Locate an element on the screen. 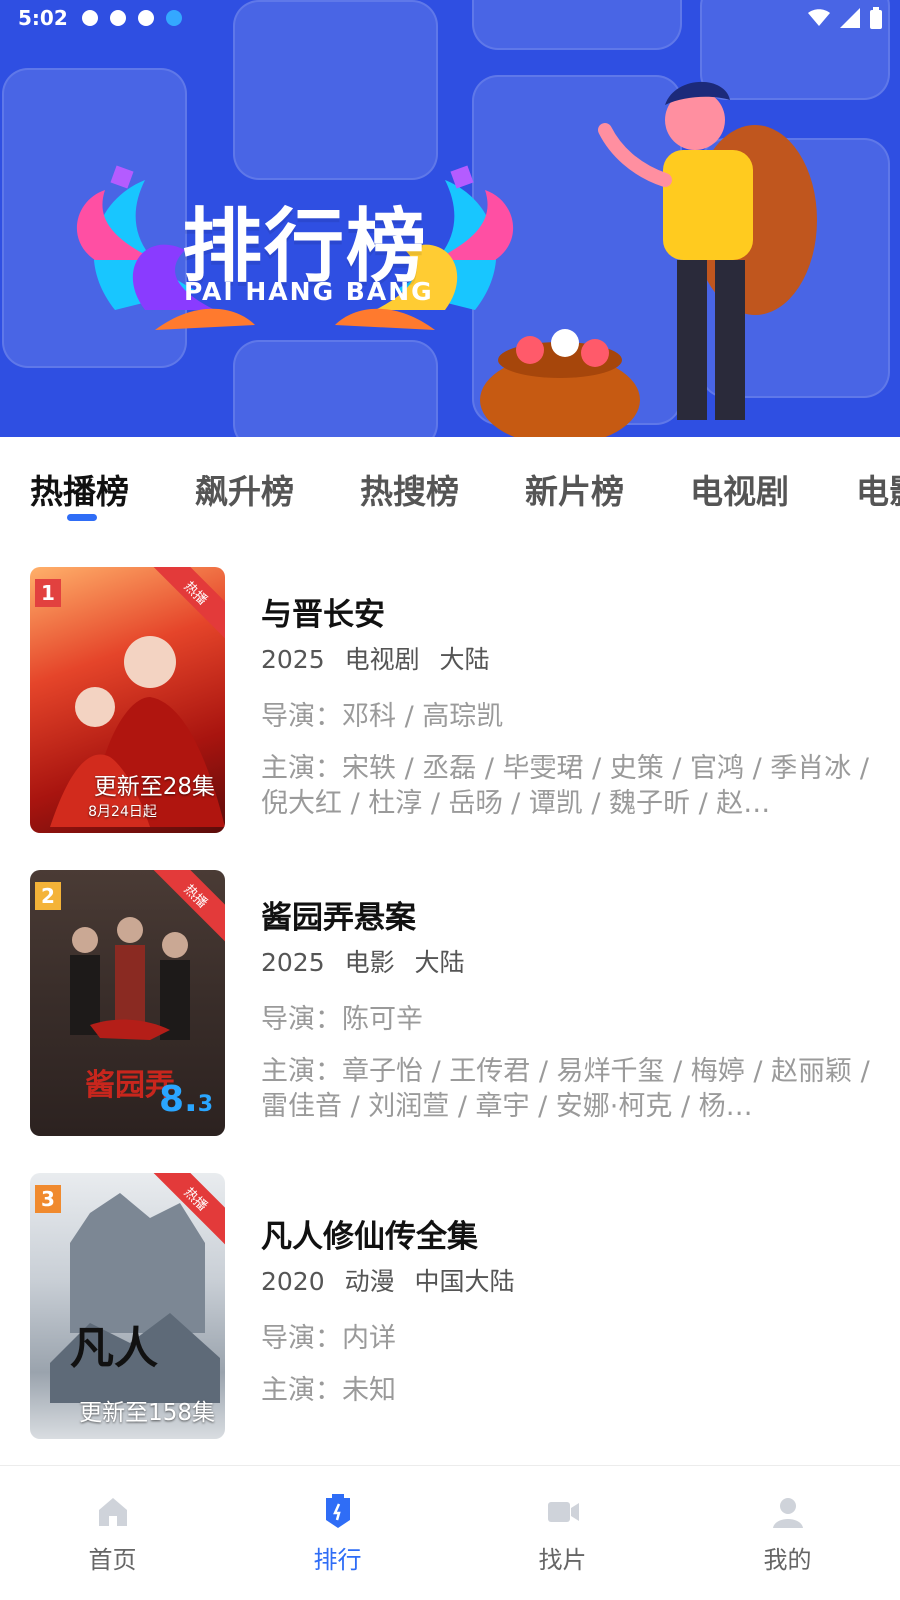 This screenshot has height=1600, width=900. poster-image: 酱园弄 2 热播 8.3 is located at coordinates (127, 1003).